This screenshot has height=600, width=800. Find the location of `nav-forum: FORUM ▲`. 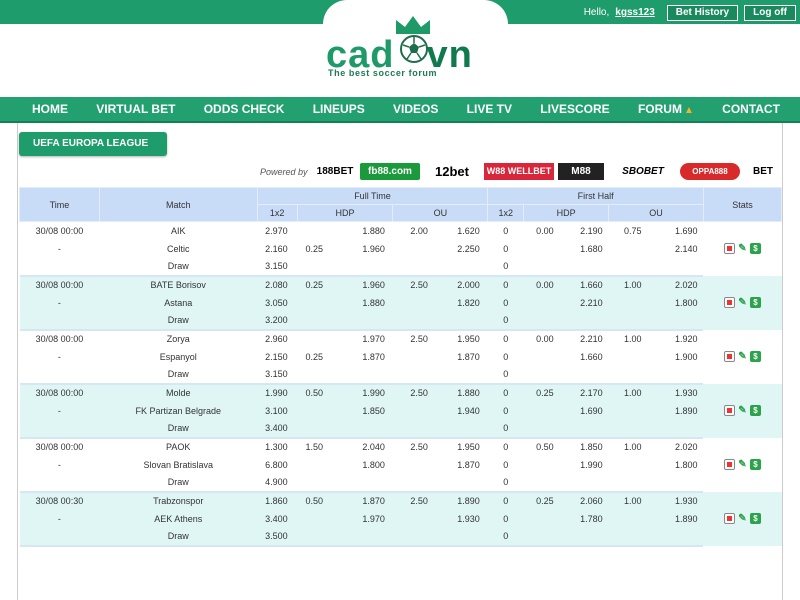

nav-forum: FORUM ▲ is located at coordinates (666, 109).